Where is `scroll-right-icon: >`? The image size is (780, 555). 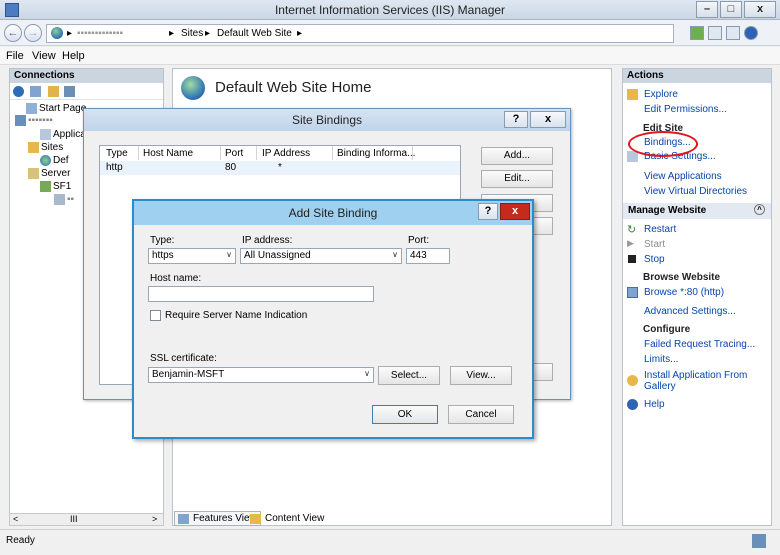 scroll-right-icon: > is located at coordinates (154, 519).